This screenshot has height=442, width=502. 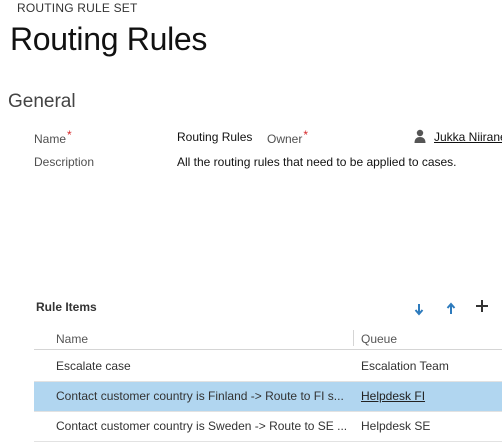 I want to click on owner-link: Jukka Niiranen, so click(x=468, y=137).